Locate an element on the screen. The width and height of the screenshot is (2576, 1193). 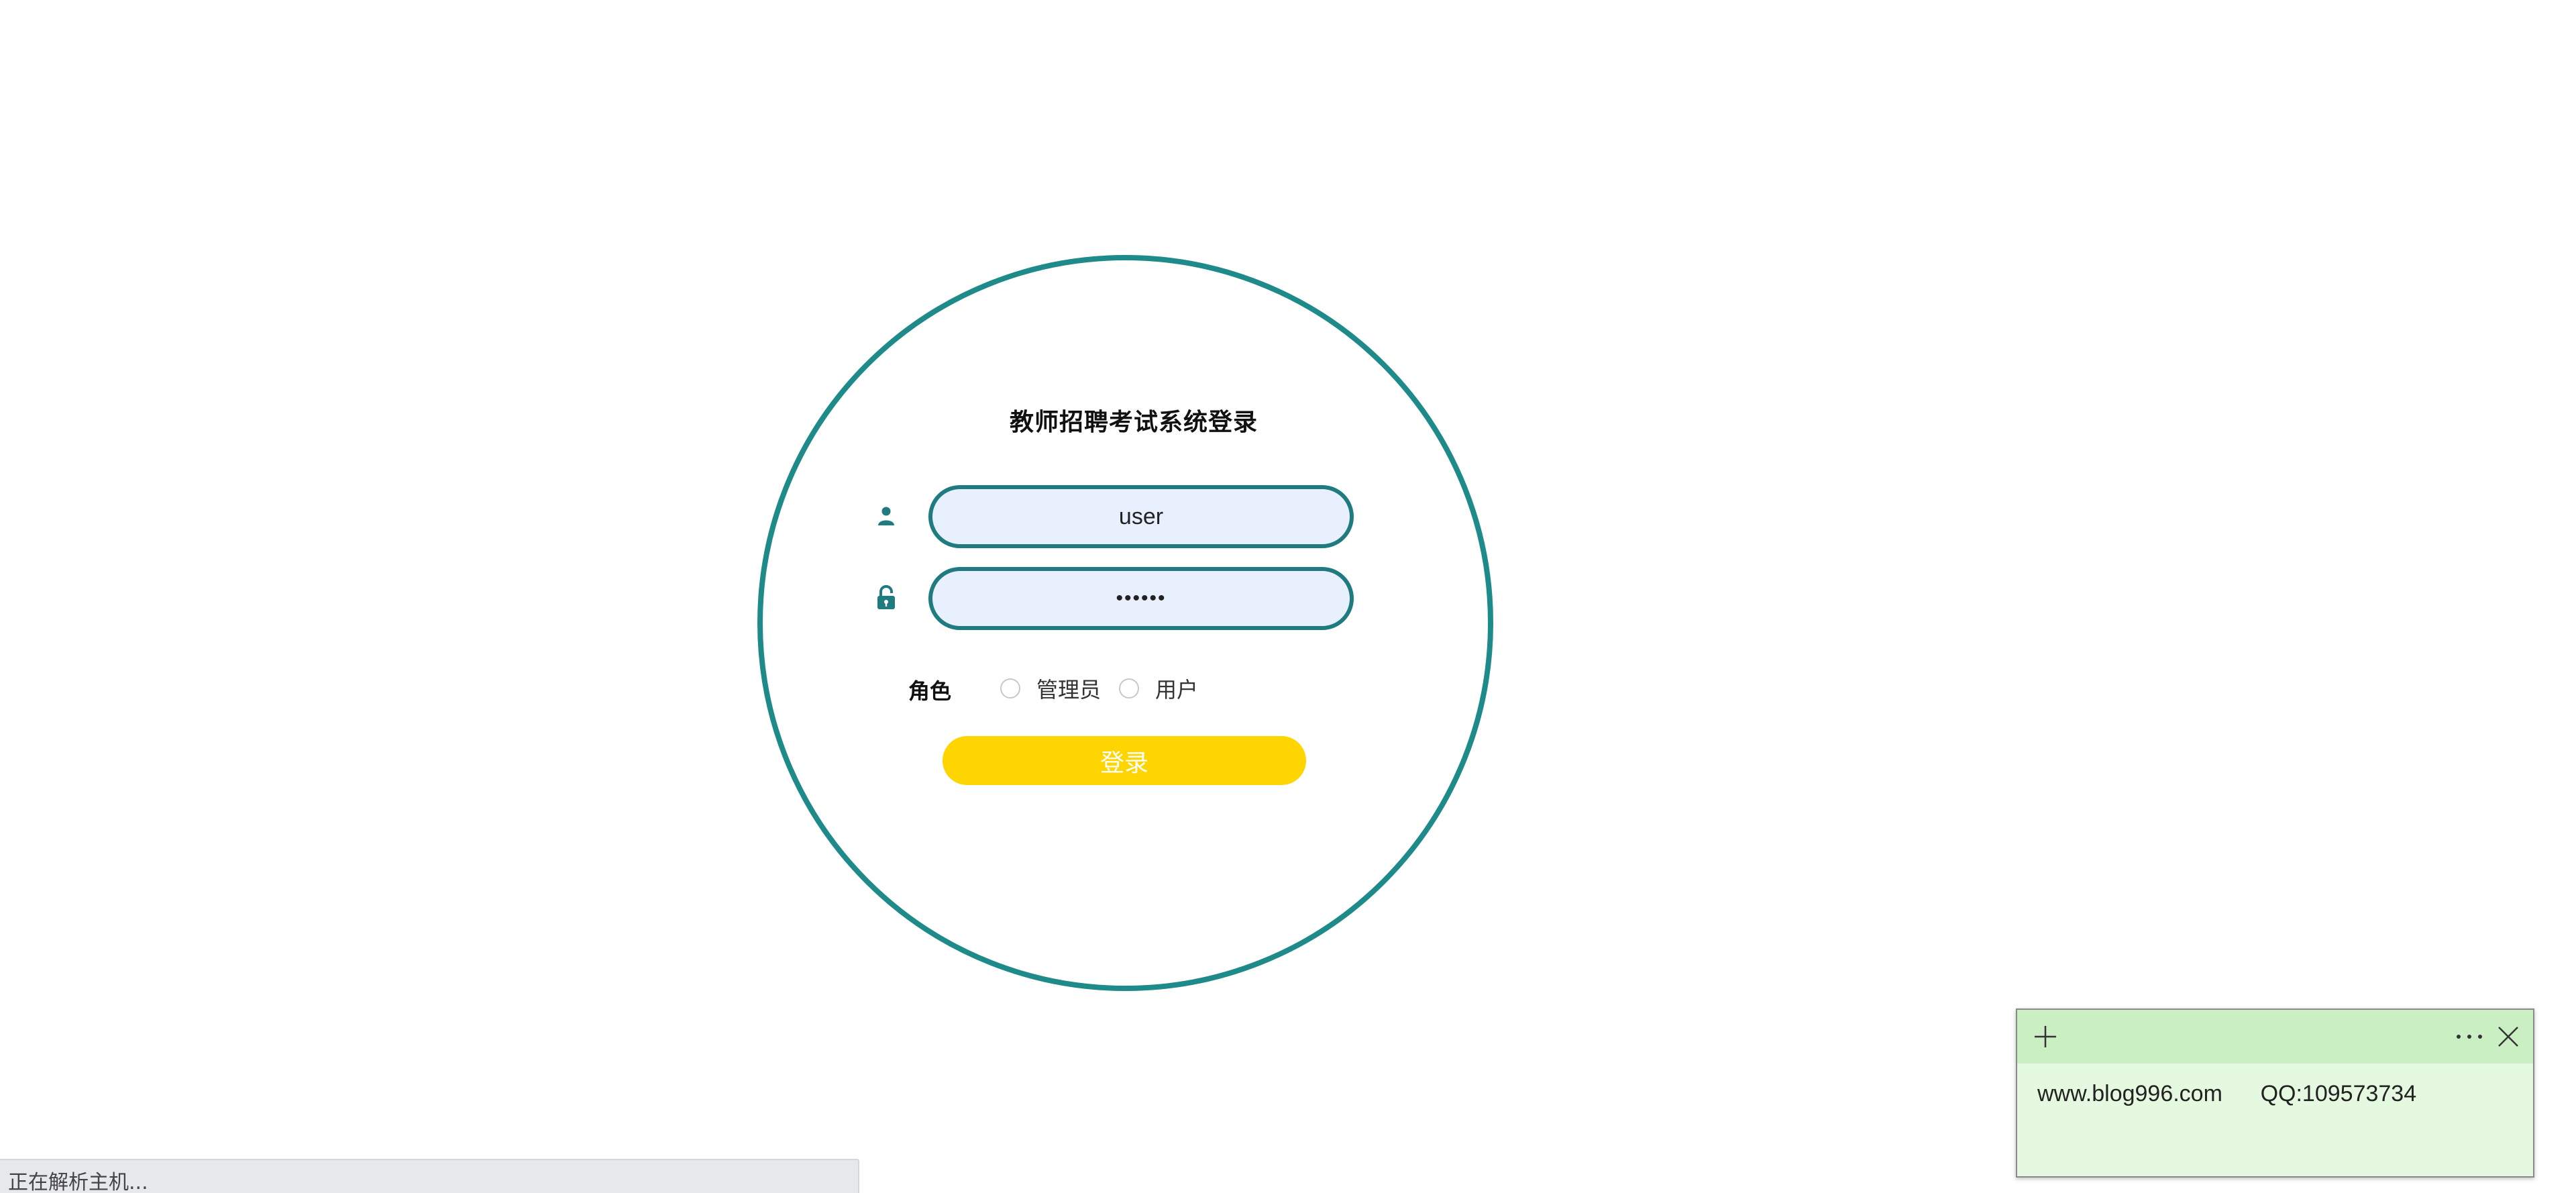
more-icon is located at coordinates (2469, 1036).